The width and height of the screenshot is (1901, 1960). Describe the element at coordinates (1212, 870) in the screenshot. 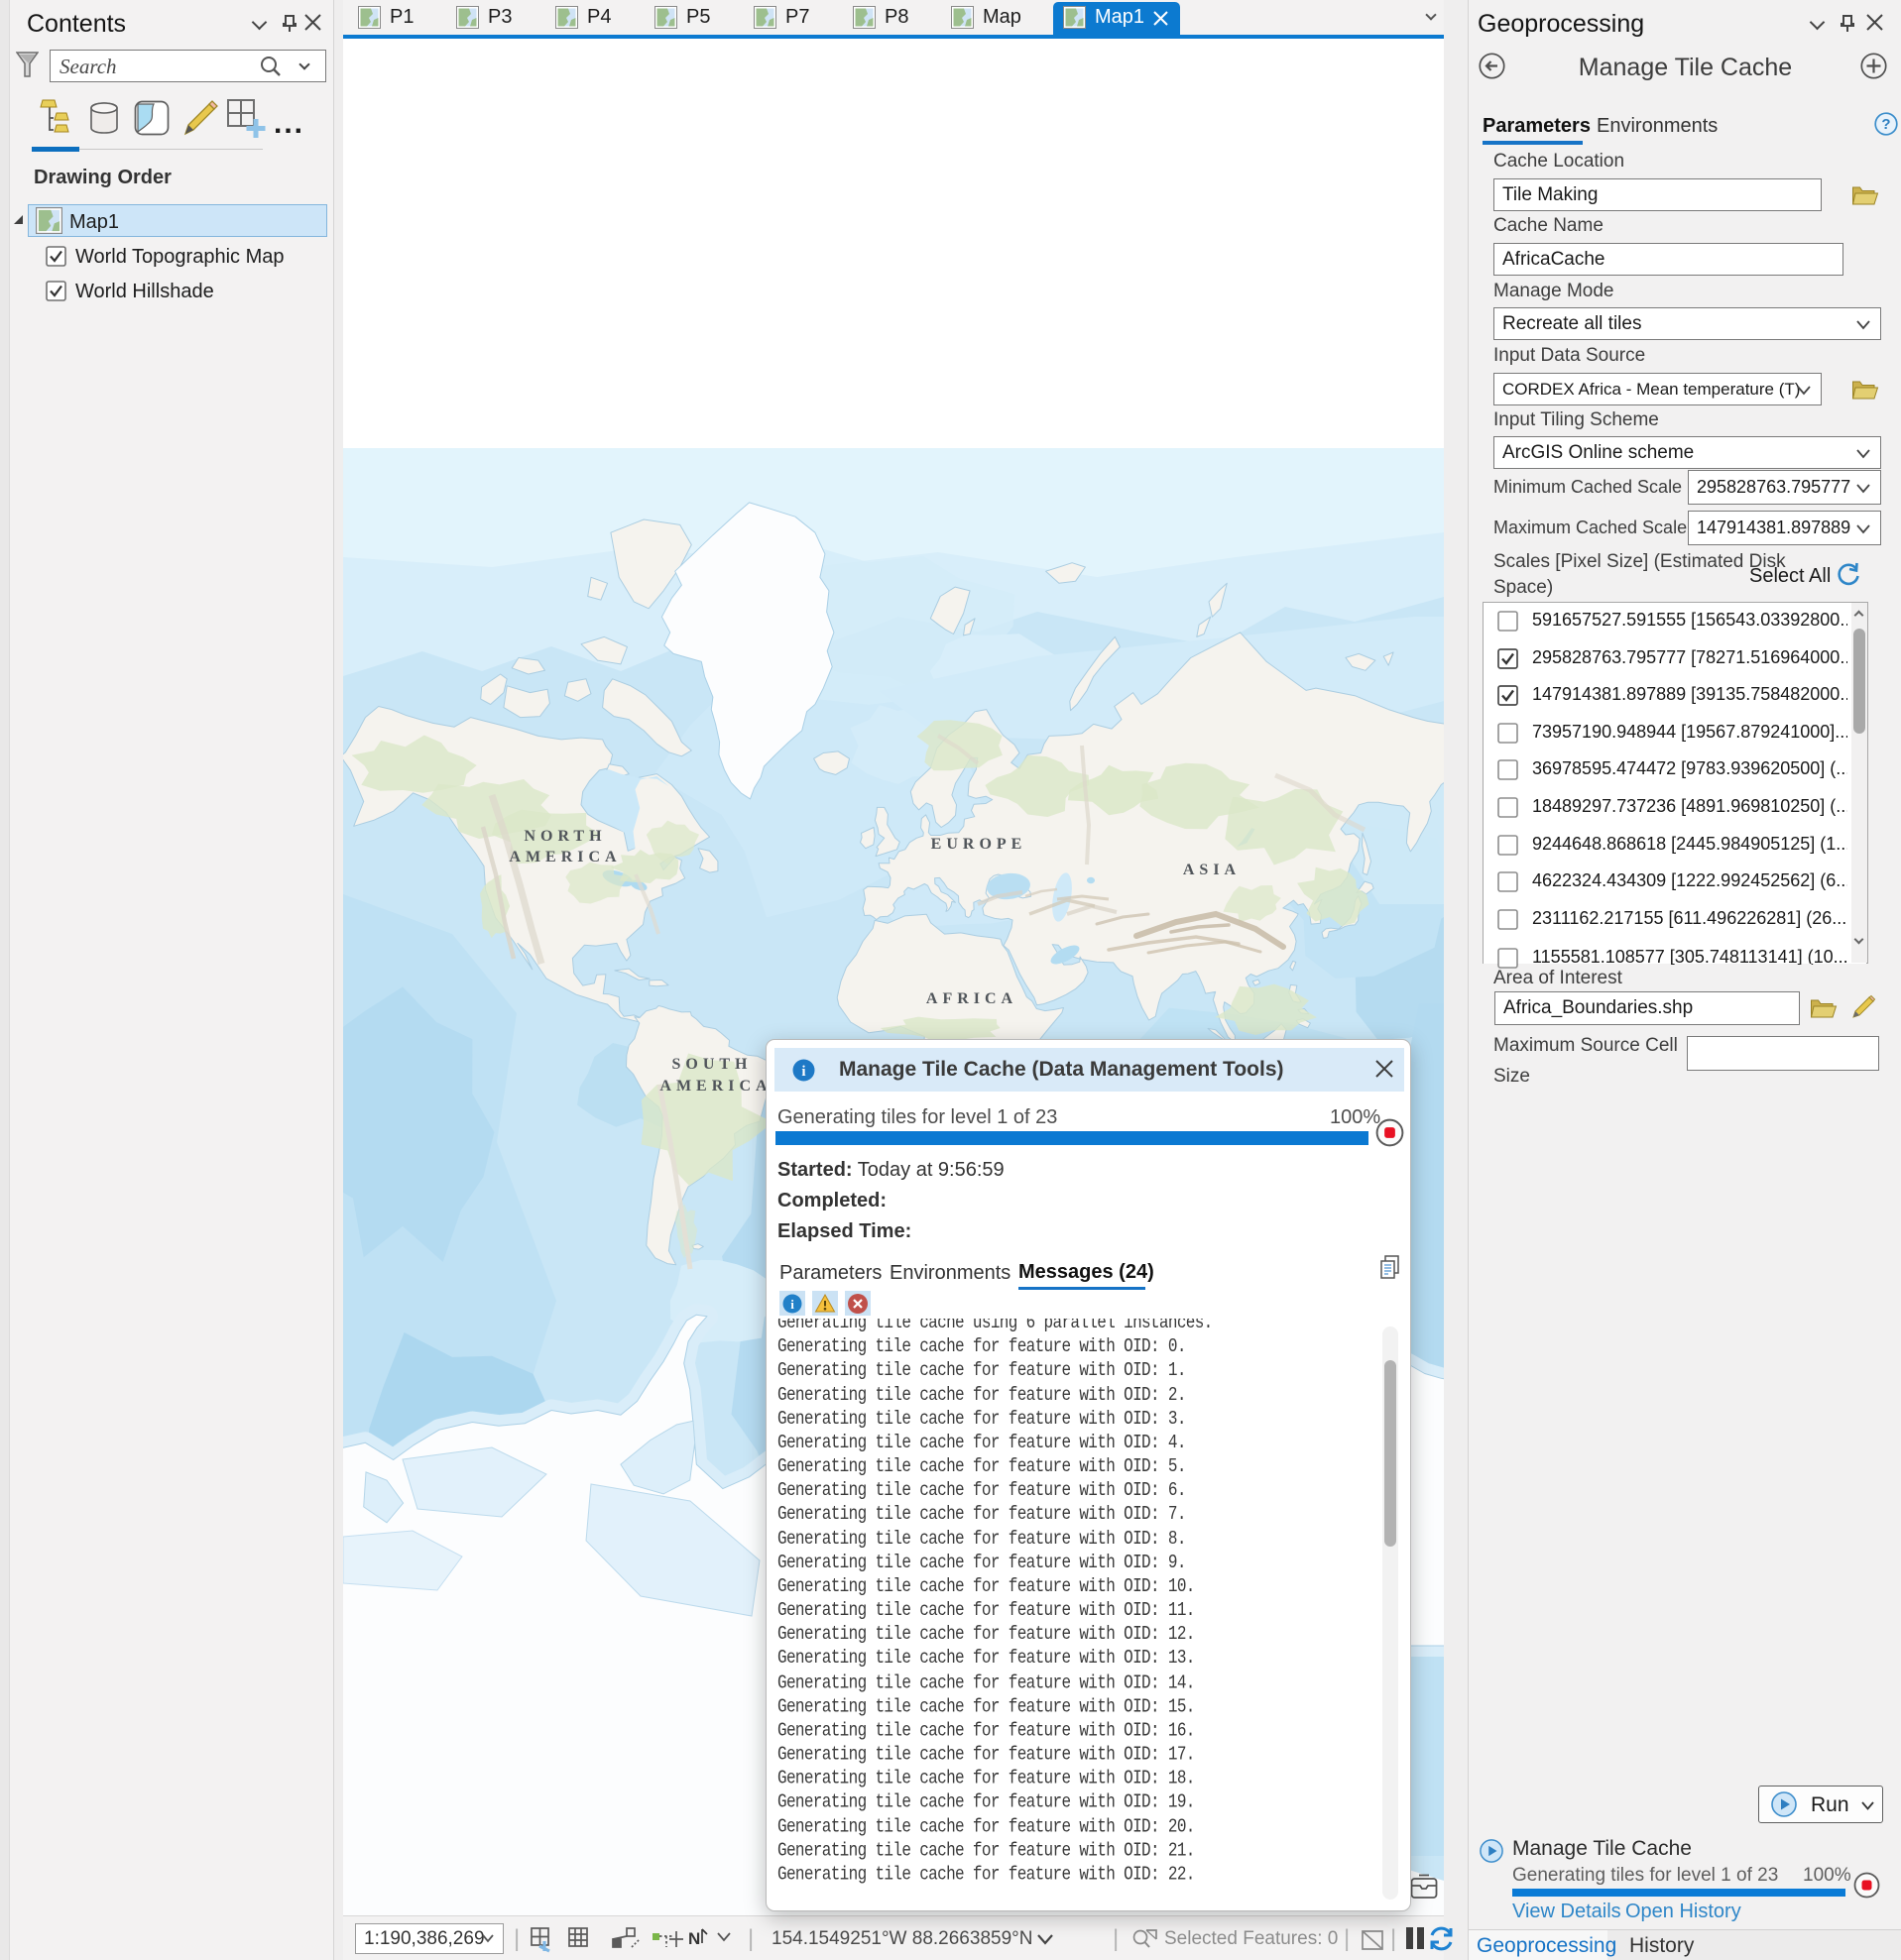

I see `svg-text: ASIA` at that location.